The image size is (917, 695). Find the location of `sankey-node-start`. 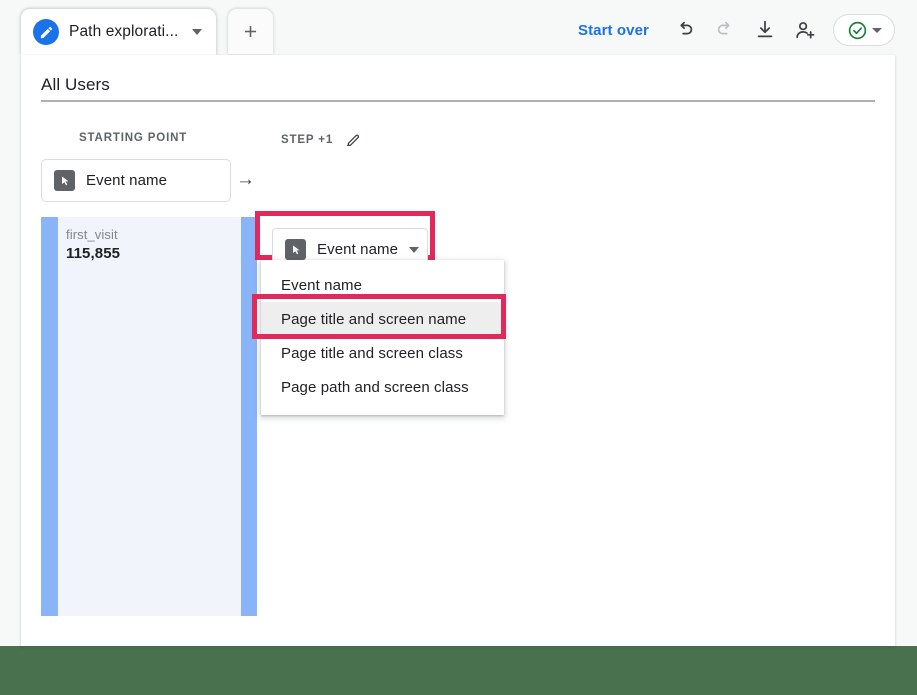

sankey-node-start is located at coordinates (49, 416).